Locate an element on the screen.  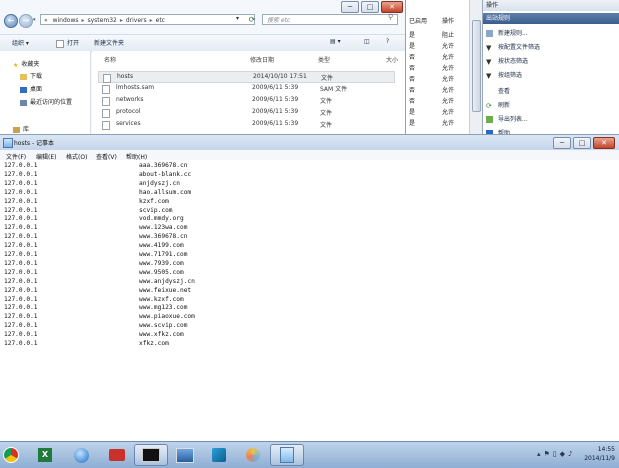
search-input: 搜索 etc is located at coordinates (330, 19).